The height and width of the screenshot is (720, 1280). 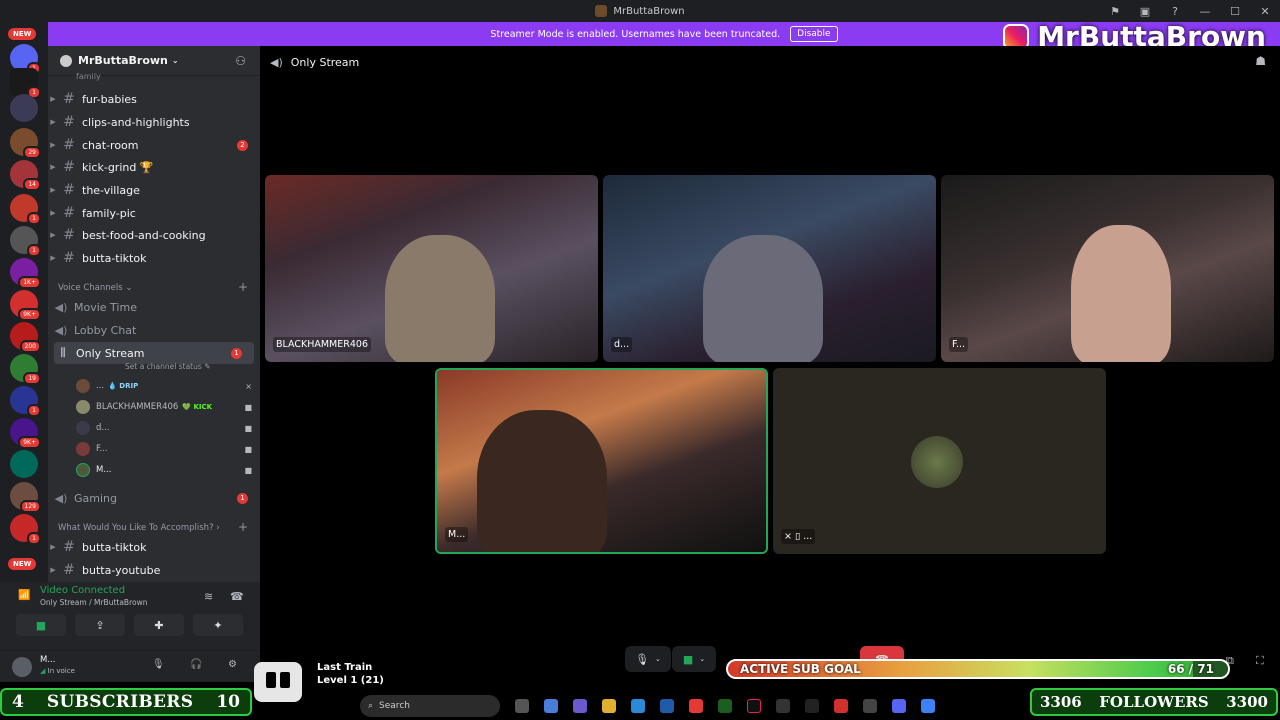 What do you see at coordinates (25, 143) in the screenshot?
I see `server-icon: 29` at bounding box center [25, 143].